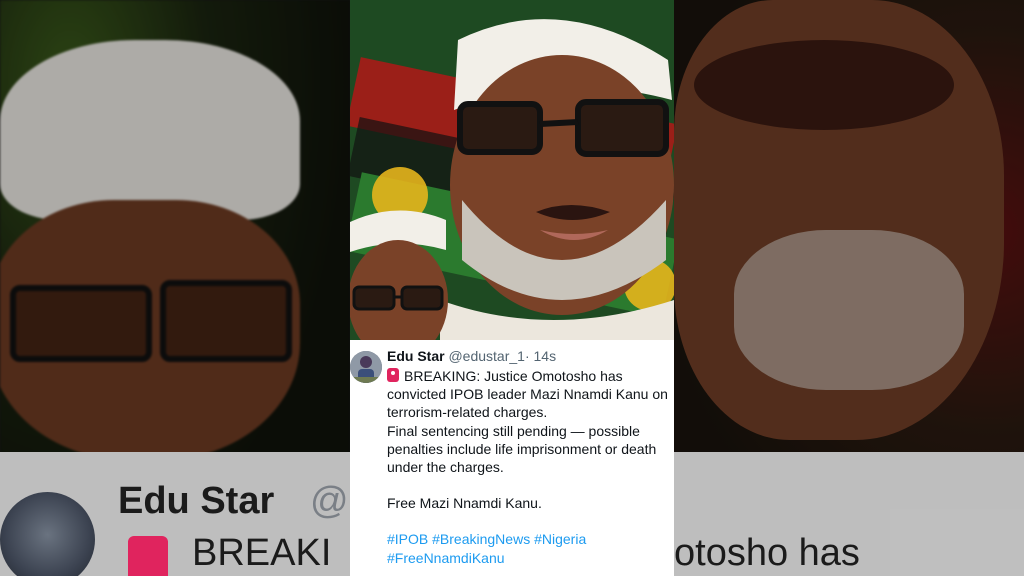  I want to click on display-name: Edu Star, so click(416, 356).